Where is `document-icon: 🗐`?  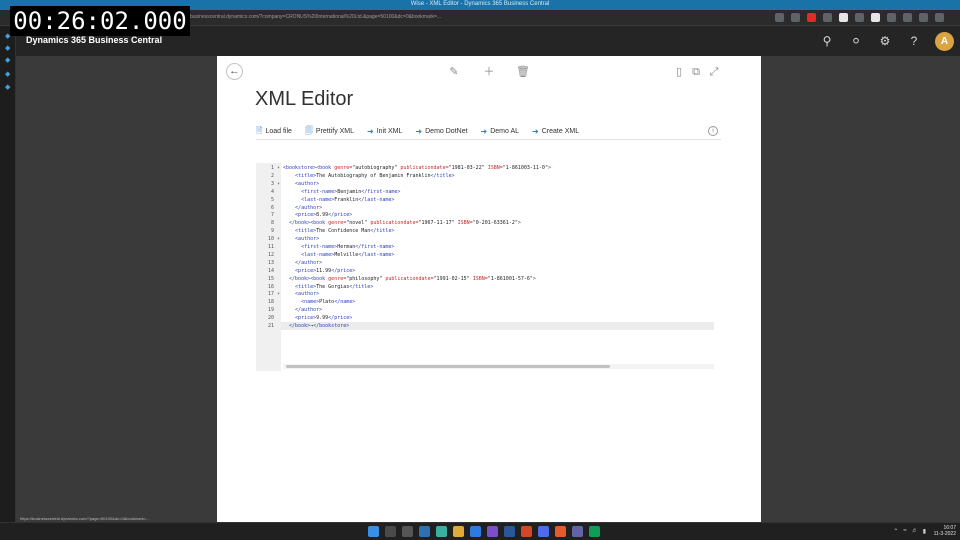 document-icon: 🗐 is located at coordinates (308, 130).